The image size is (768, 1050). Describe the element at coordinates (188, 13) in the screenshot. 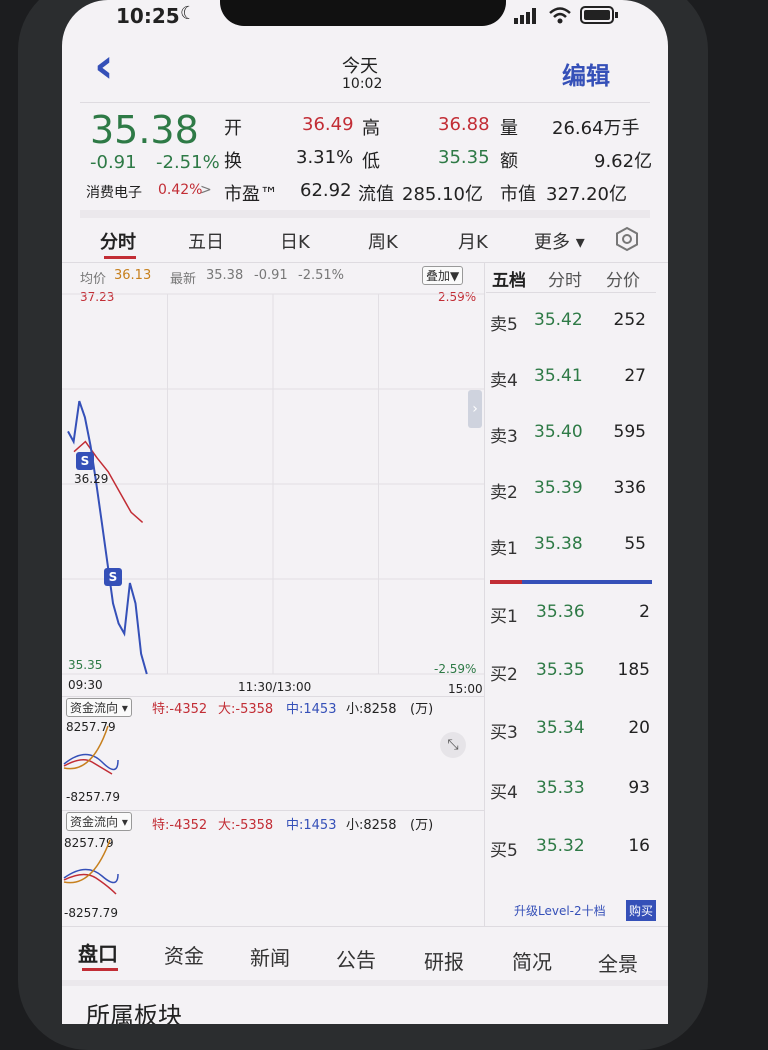

I see `moon-icon: ☾` at that location.